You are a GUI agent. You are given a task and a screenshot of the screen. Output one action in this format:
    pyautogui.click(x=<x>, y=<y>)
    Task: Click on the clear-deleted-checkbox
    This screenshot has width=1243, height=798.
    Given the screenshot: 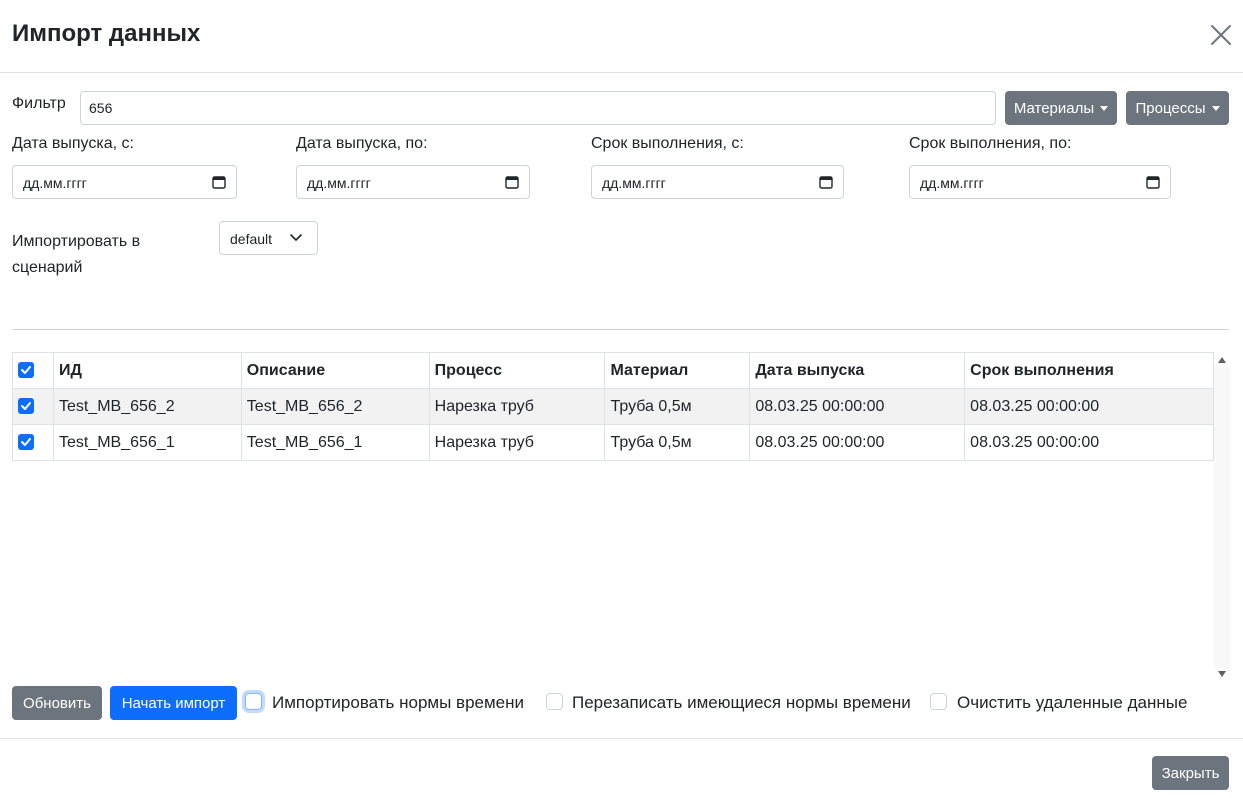 What is the action you would take?
    pyautogui.click(x=938, y=701)
    